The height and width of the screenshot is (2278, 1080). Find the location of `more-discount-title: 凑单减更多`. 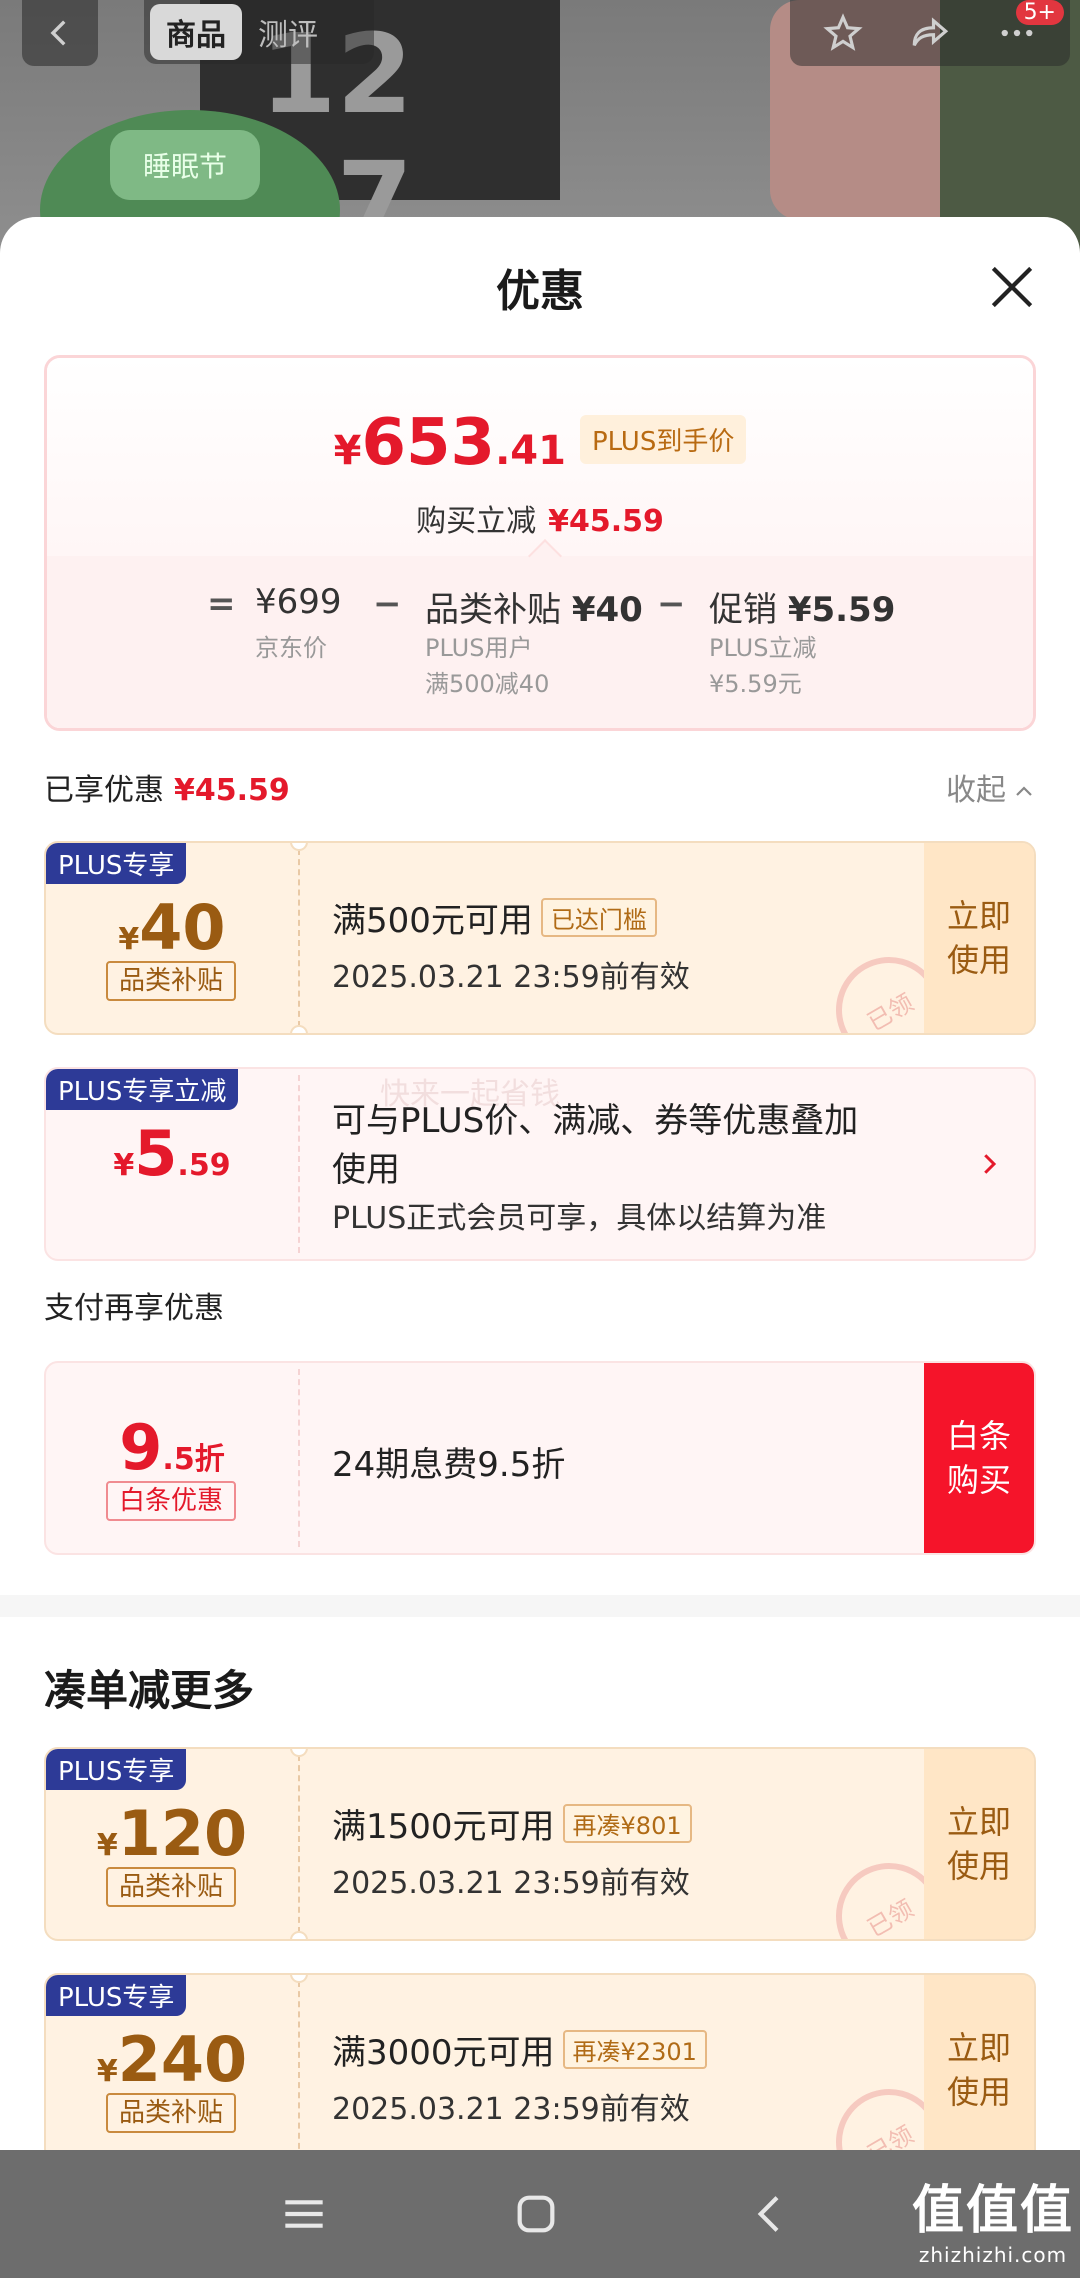

more-discount-title: 凑单减更多 is located at coordinates (149, 1690).